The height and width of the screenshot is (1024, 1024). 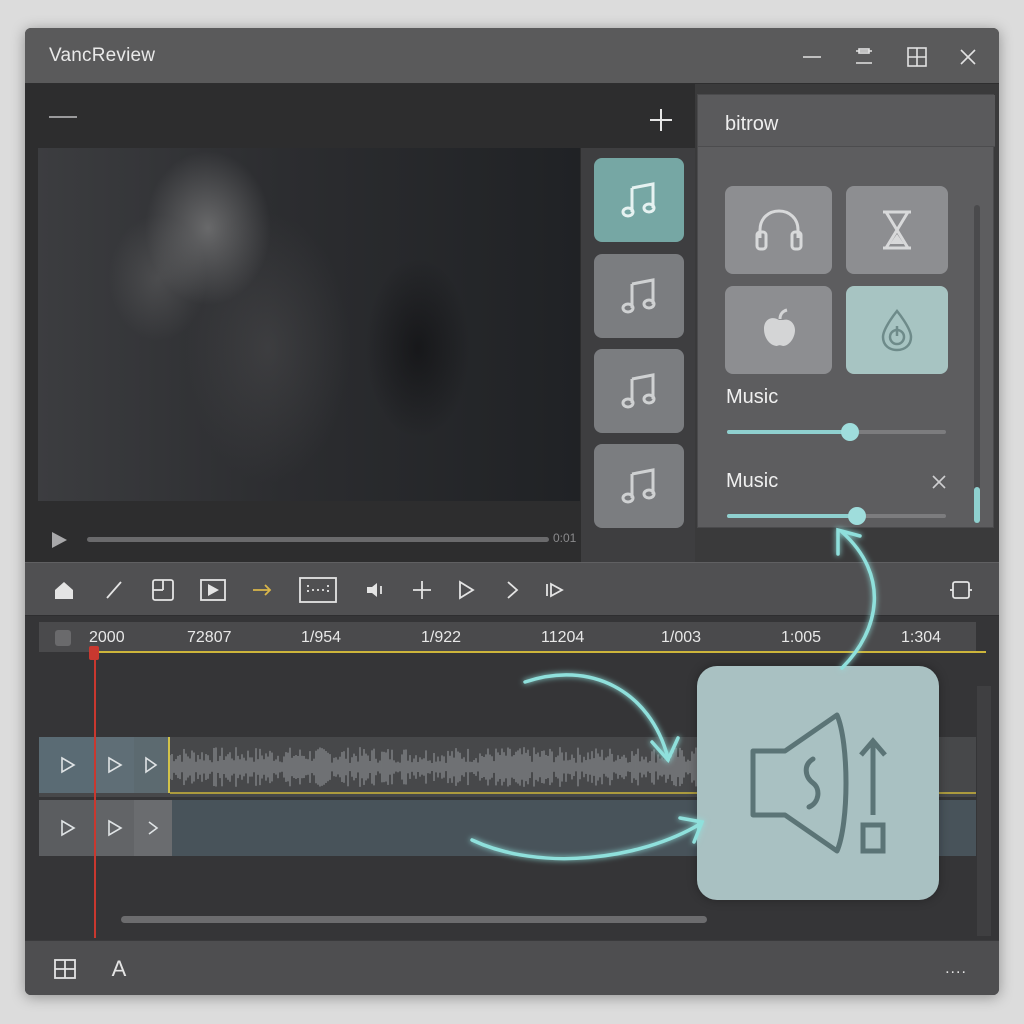 I want to click on home-button, so click(x=64, y=590).